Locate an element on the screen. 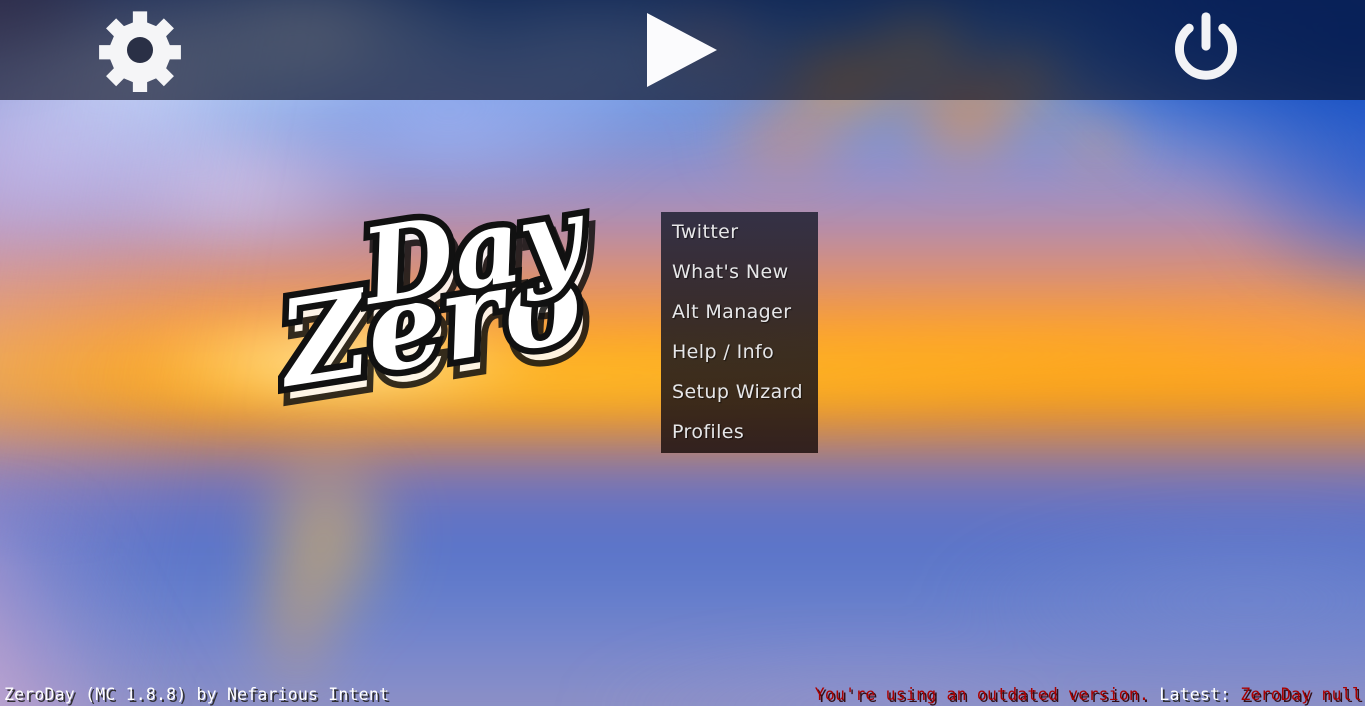 The height and width of the screenshot is (706, 1365). power-button is located at coordinates (1206, 50).